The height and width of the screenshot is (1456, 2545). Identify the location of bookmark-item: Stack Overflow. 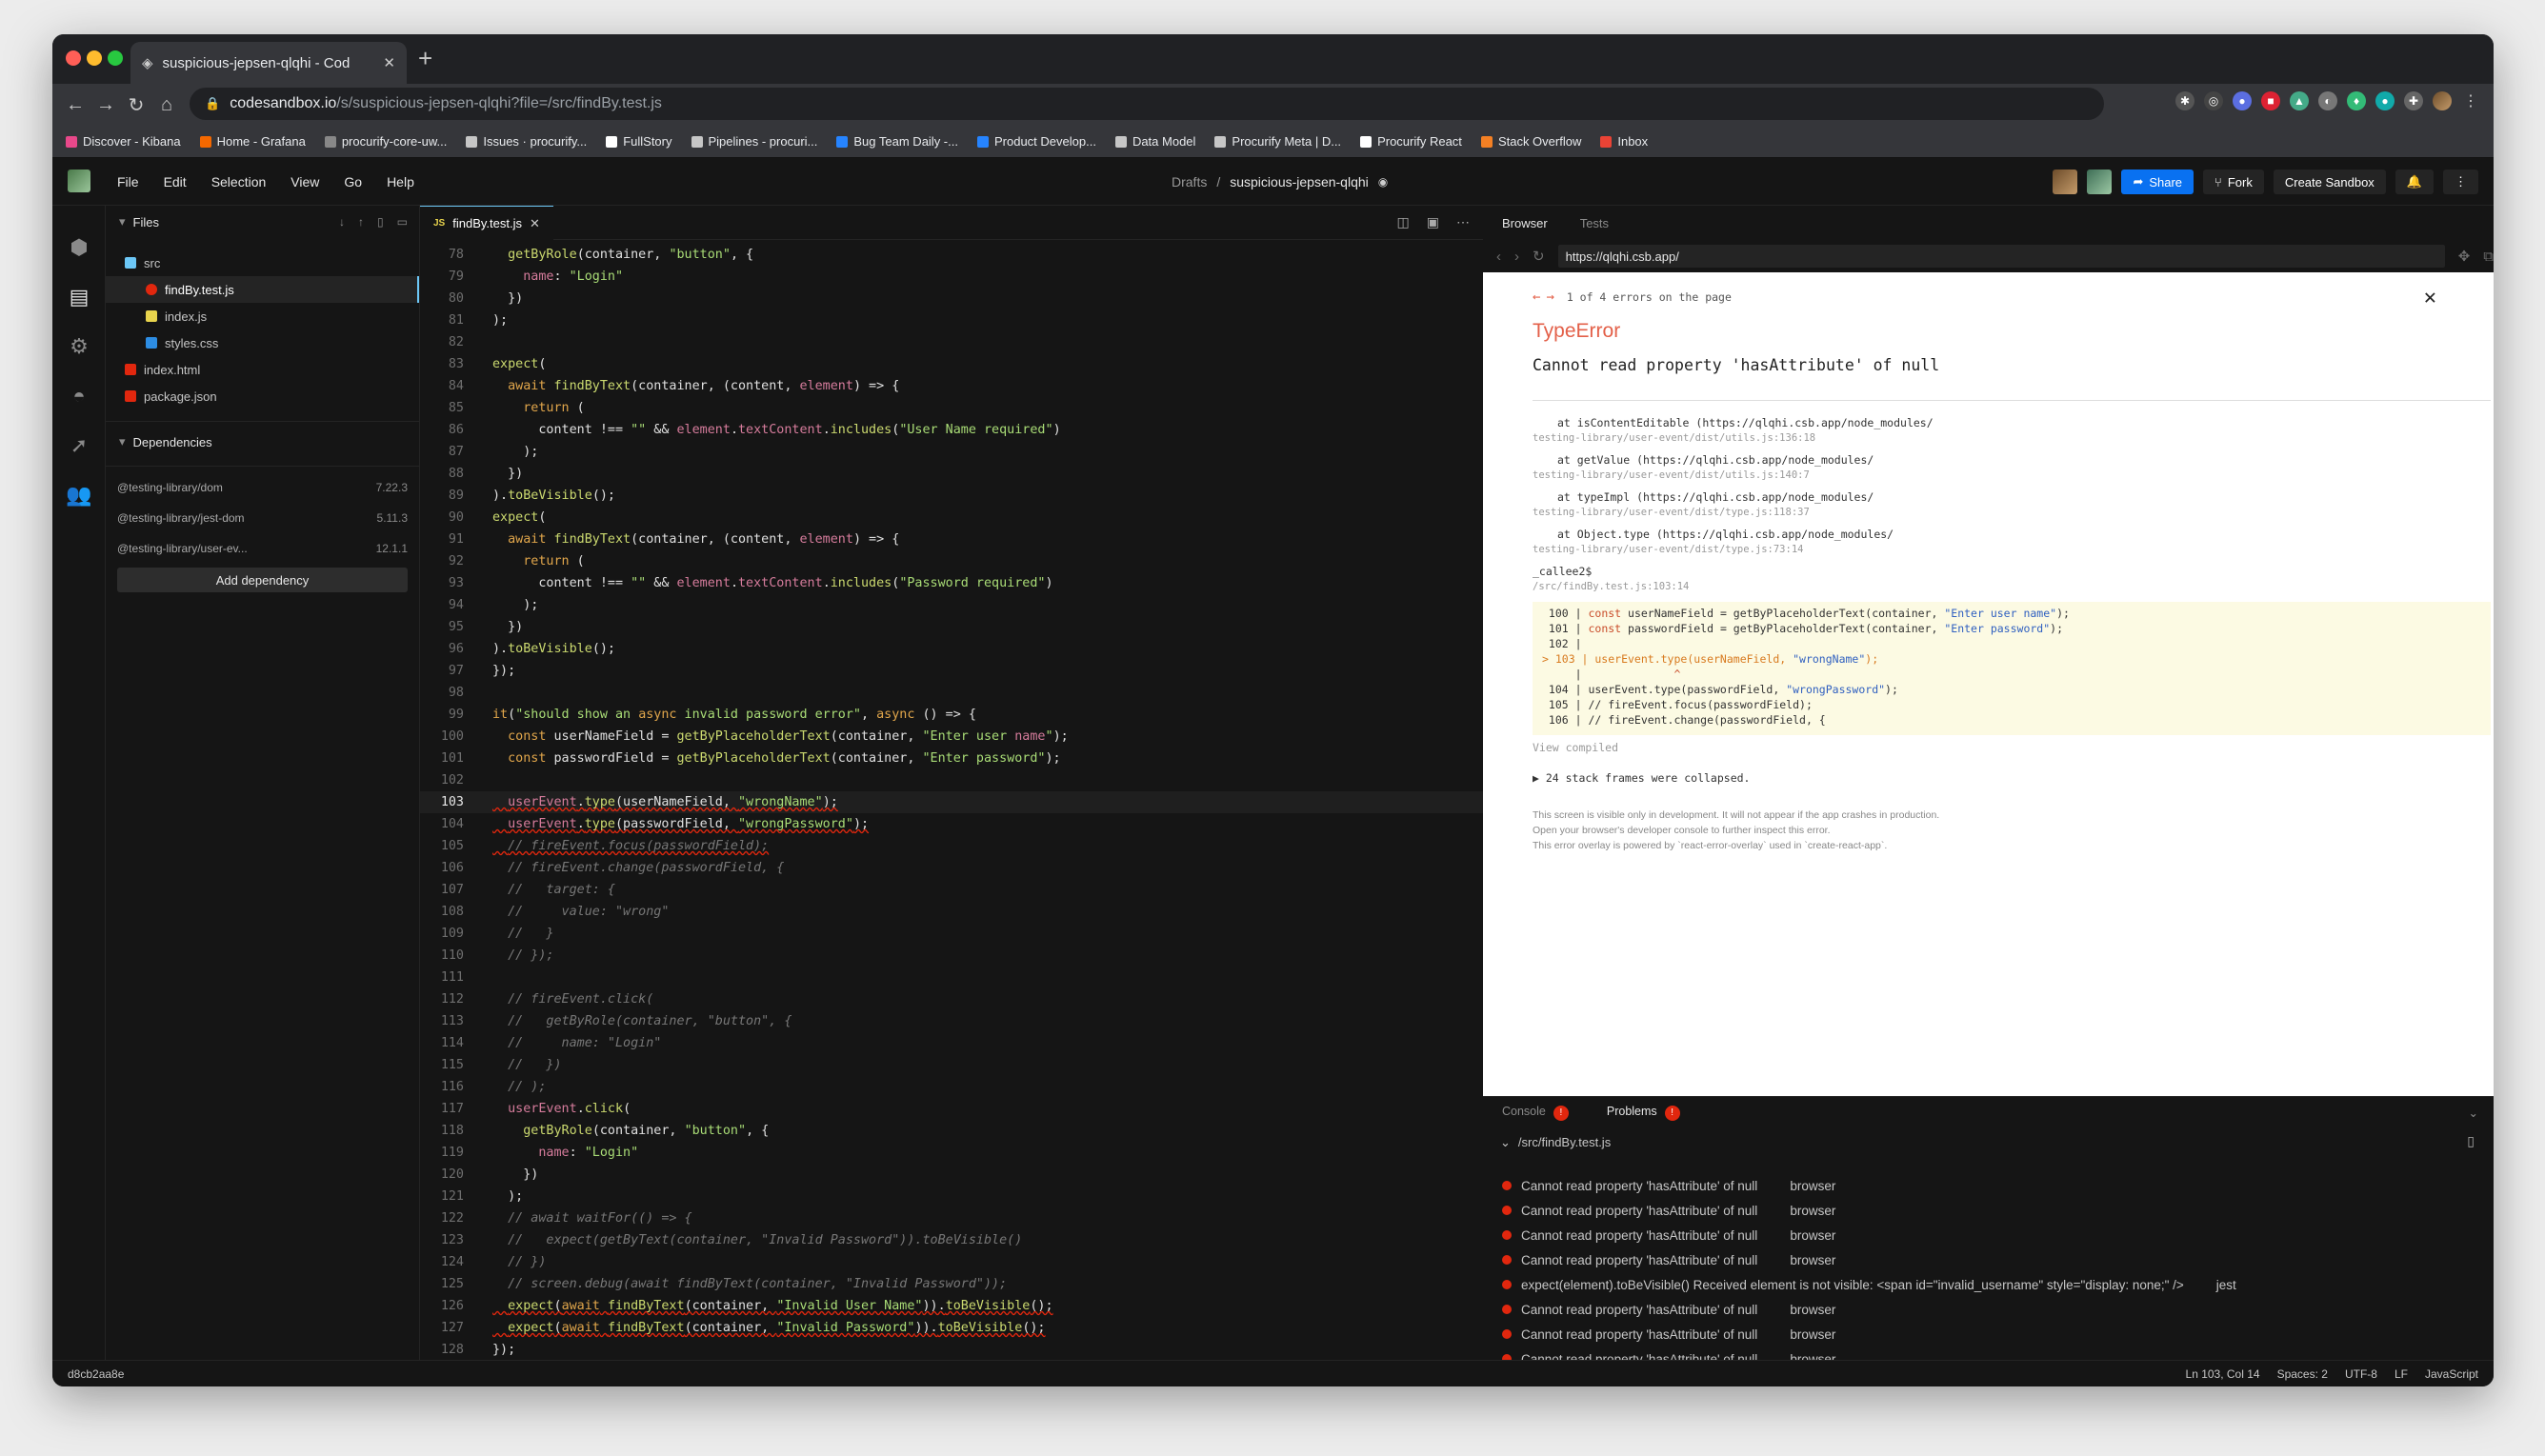
(1530, 142).